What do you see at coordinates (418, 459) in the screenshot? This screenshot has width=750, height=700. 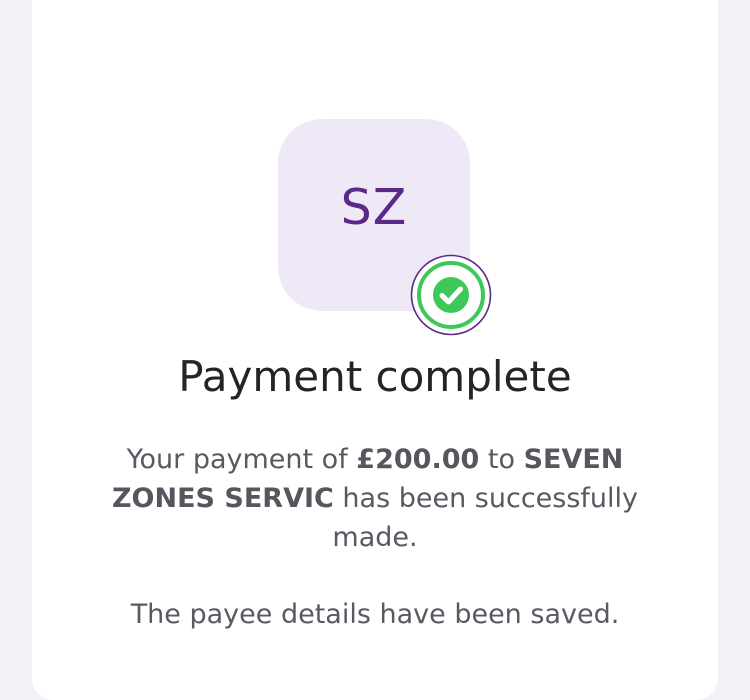 I see `payment-amount: £200.00` at bounding box center [418, 459].